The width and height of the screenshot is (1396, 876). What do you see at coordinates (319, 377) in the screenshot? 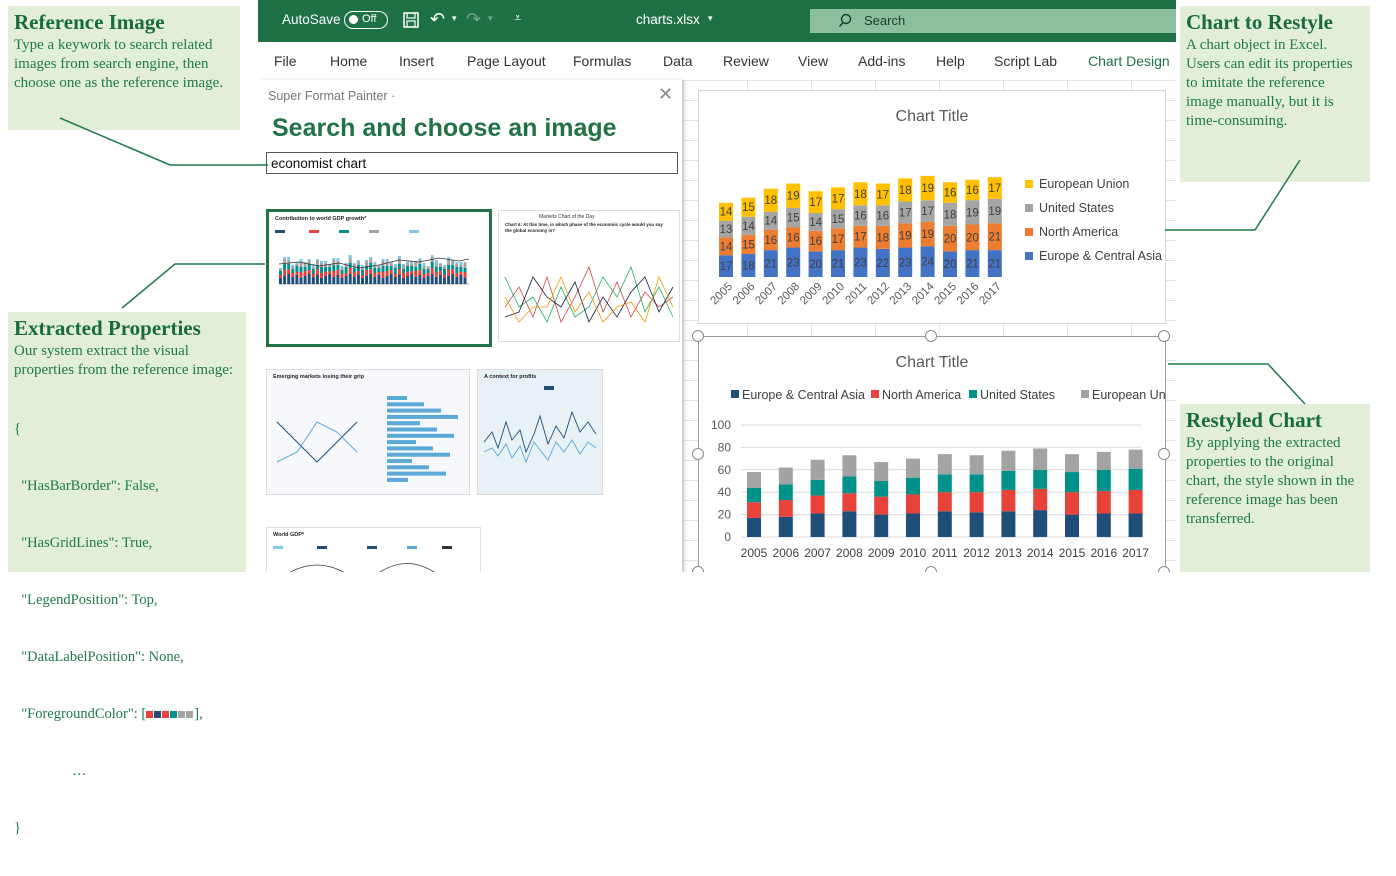
I see `thumb-title: Emerging markets losing their grip` at bounding box center [319, 377].